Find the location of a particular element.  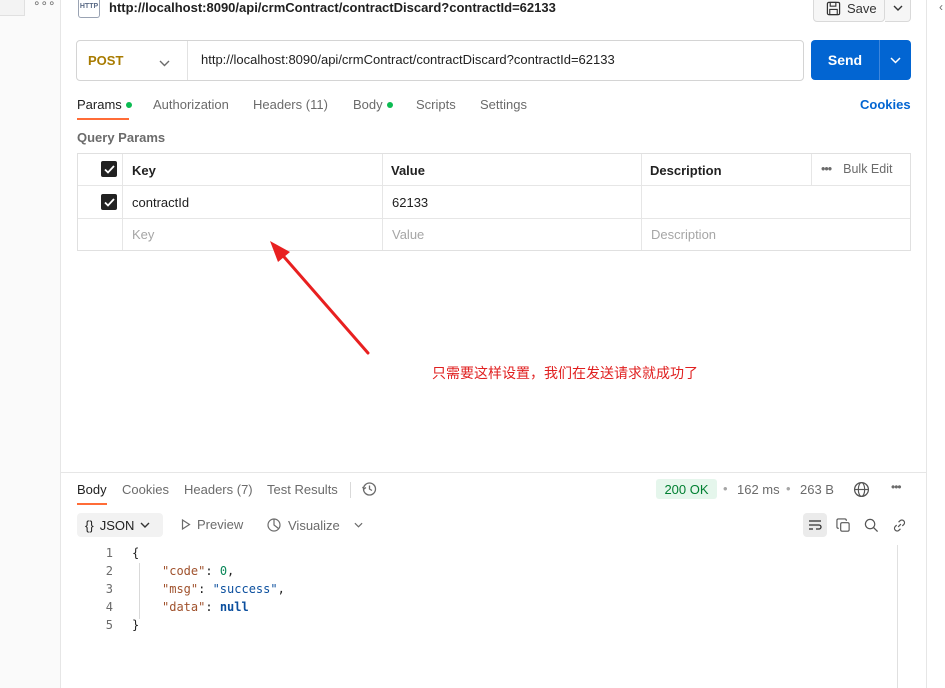

active-tab-indicator is located at coordinates (103, 119).